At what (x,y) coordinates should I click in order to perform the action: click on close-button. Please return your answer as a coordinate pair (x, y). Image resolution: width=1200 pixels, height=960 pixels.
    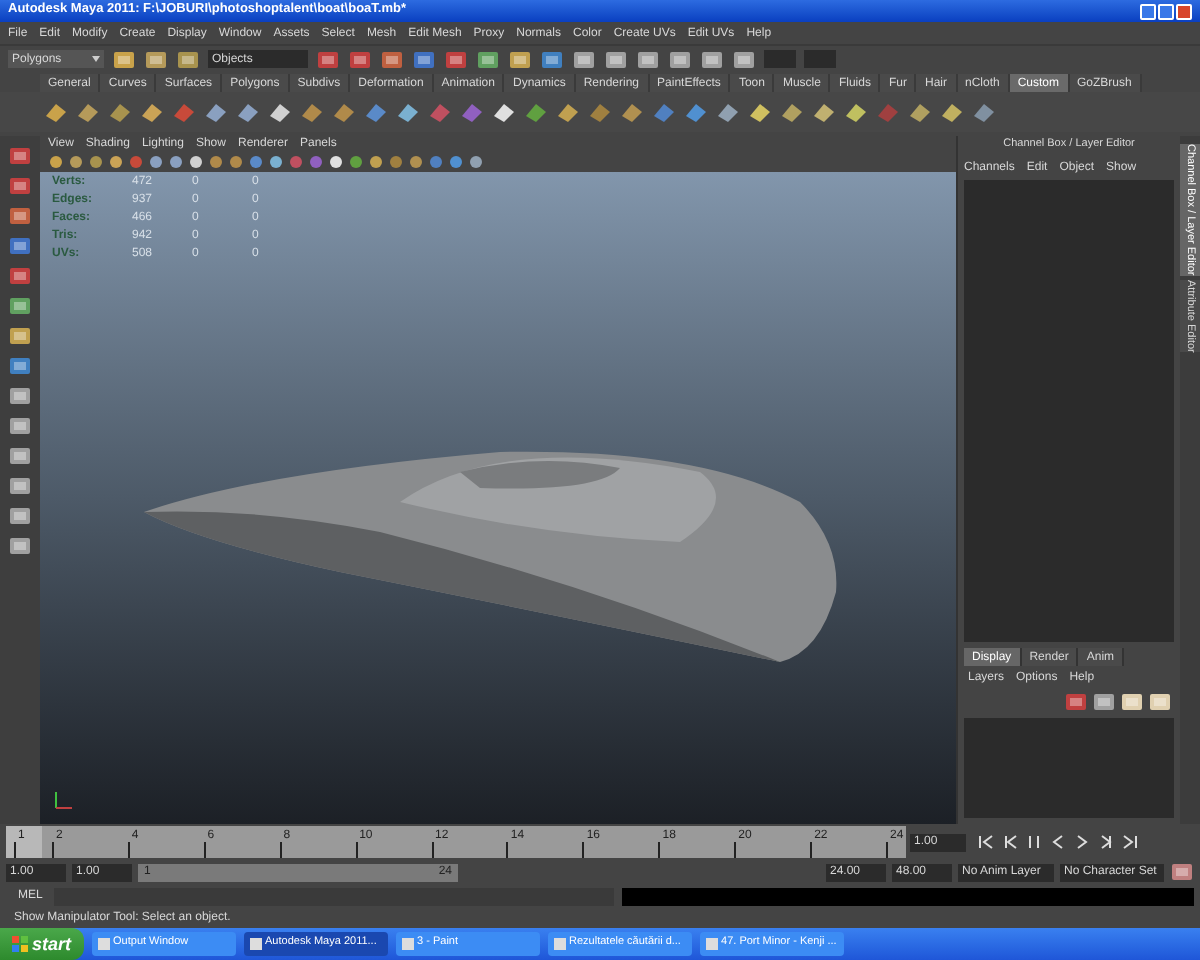
    Looking at the image, I should click on (1184, 11).